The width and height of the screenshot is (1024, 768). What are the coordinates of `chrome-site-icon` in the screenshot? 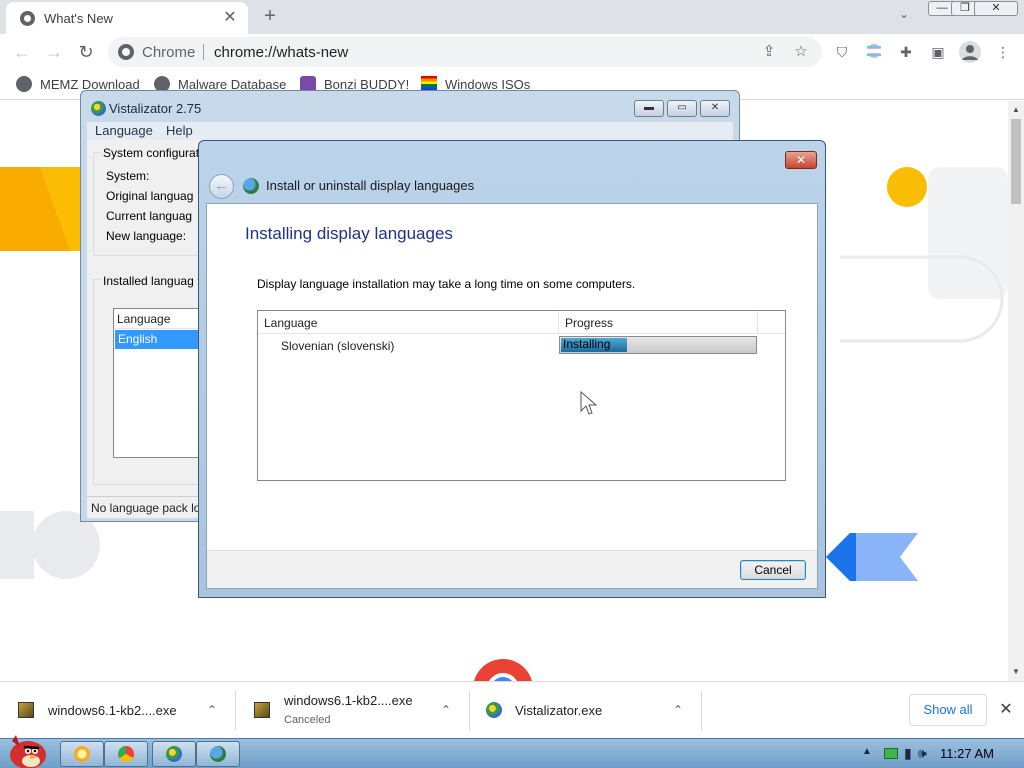 It's located at (126, 52).